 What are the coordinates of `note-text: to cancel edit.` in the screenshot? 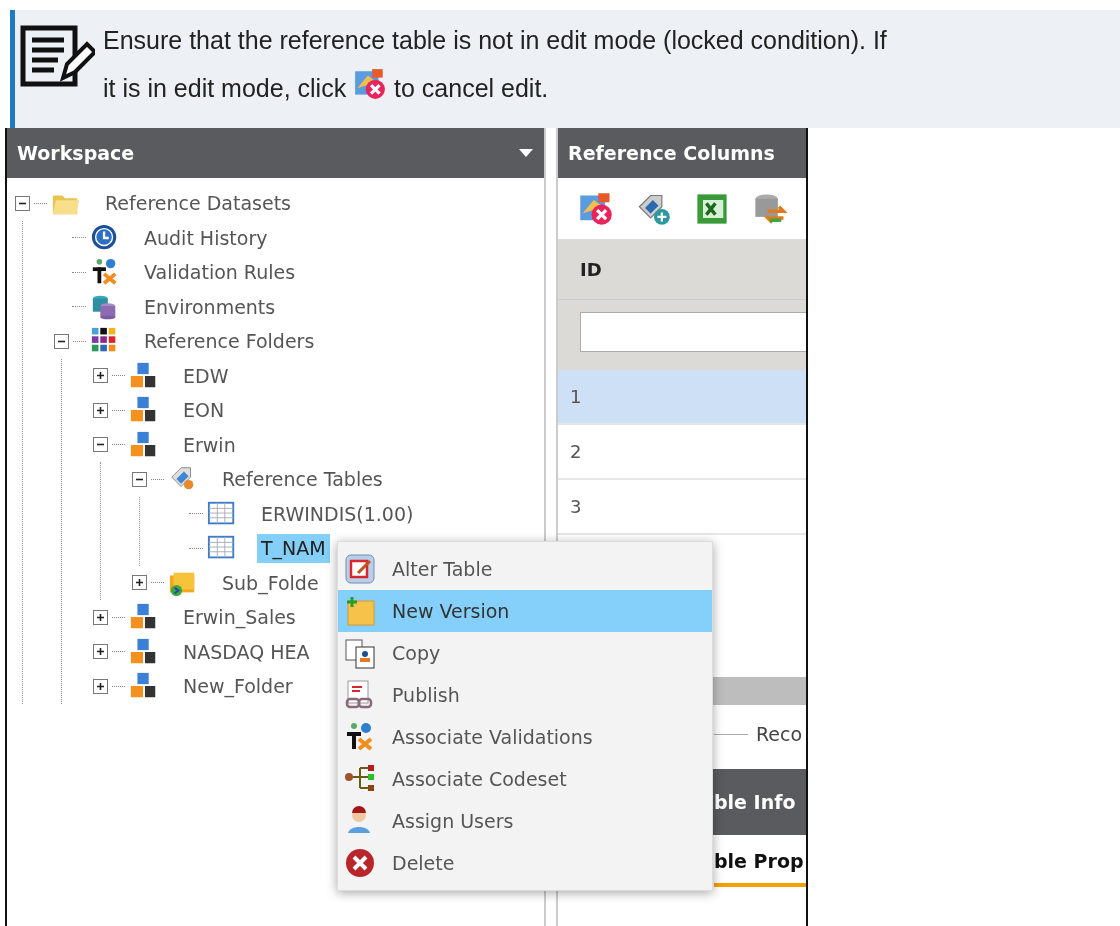 It's located at (471, 88).